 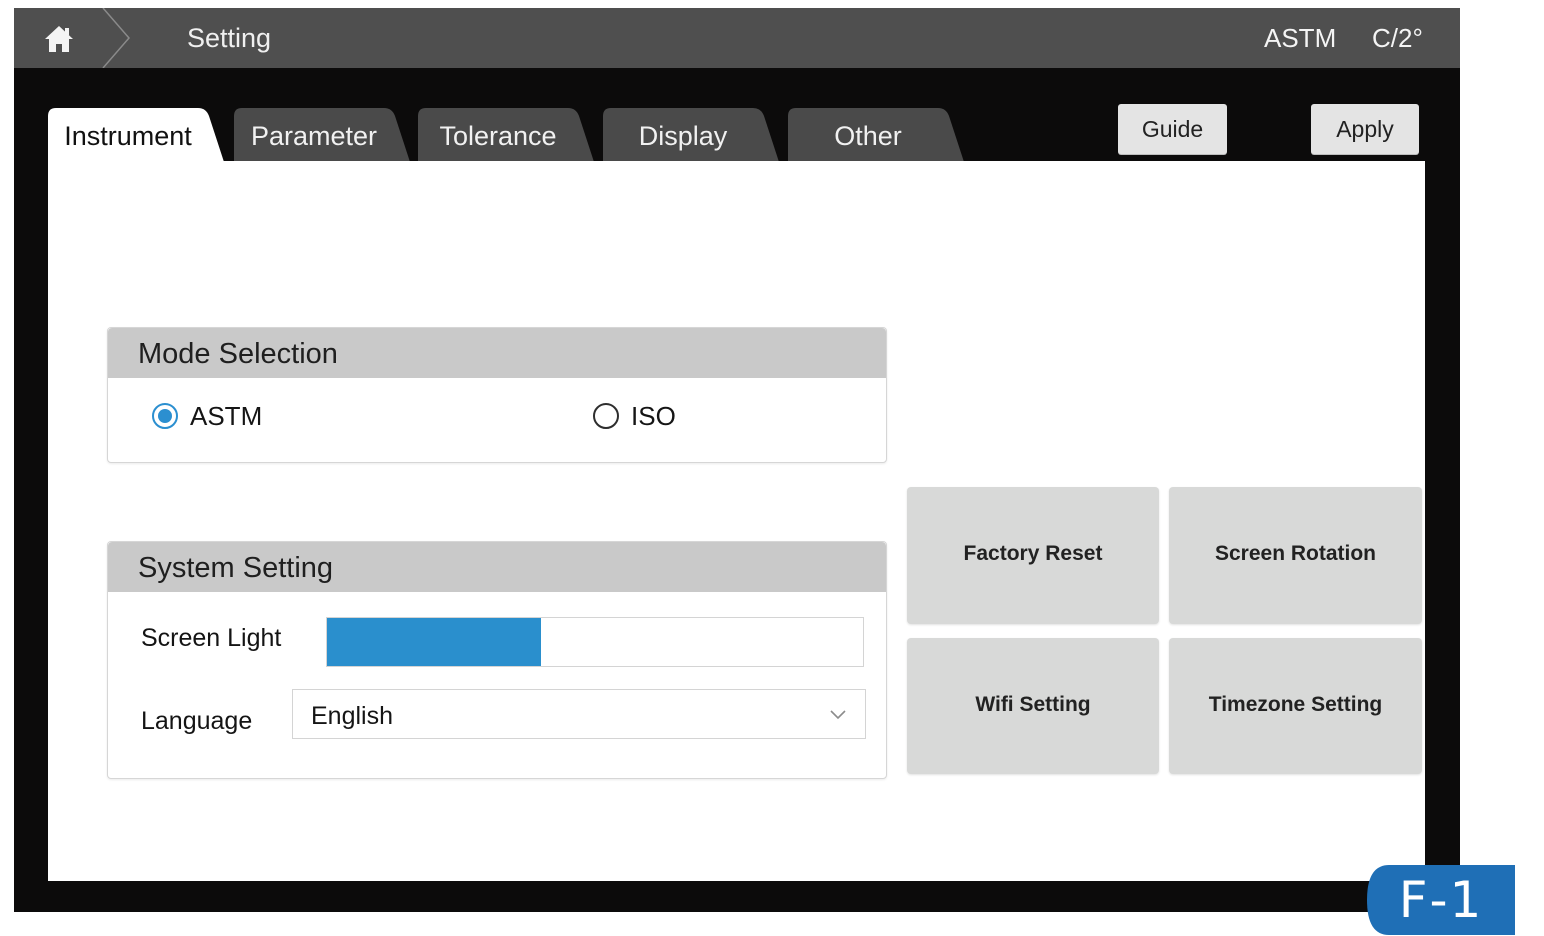 I want to click on group-title: System Setting, so click(x=236, y=568).